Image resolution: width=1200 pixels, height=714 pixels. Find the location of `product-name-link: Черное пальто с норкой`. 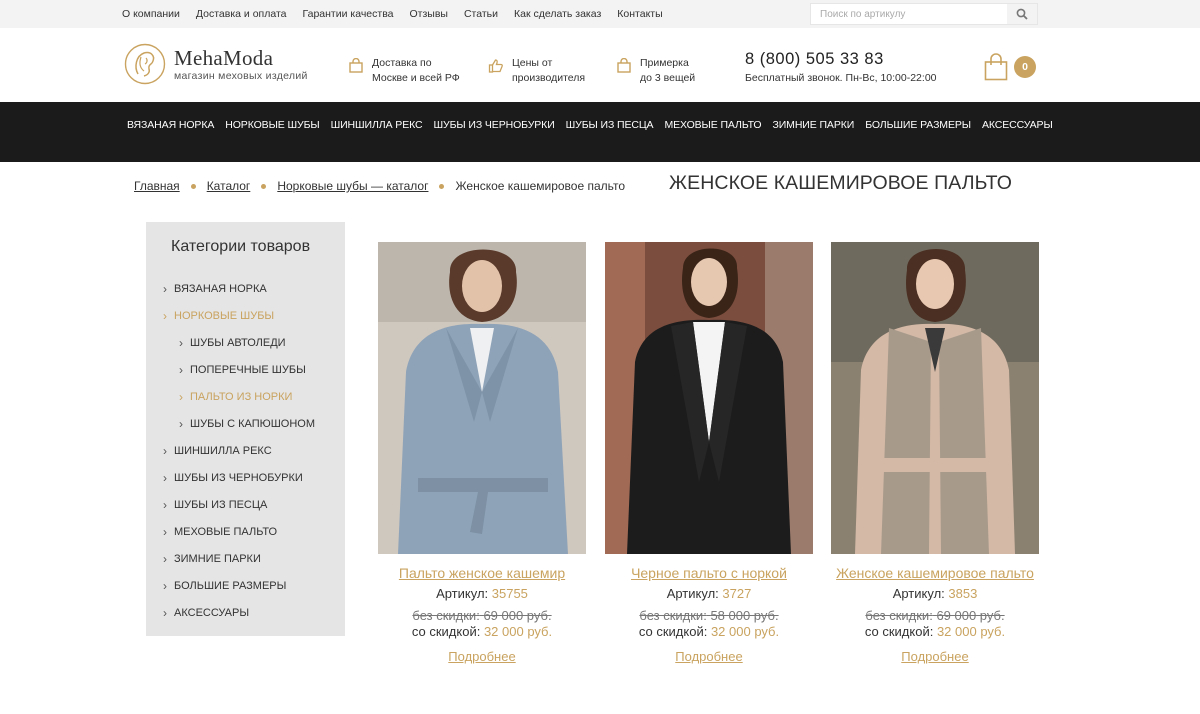

product-name-link: Черное пальто с норкой is located at coordinates (709, 573).